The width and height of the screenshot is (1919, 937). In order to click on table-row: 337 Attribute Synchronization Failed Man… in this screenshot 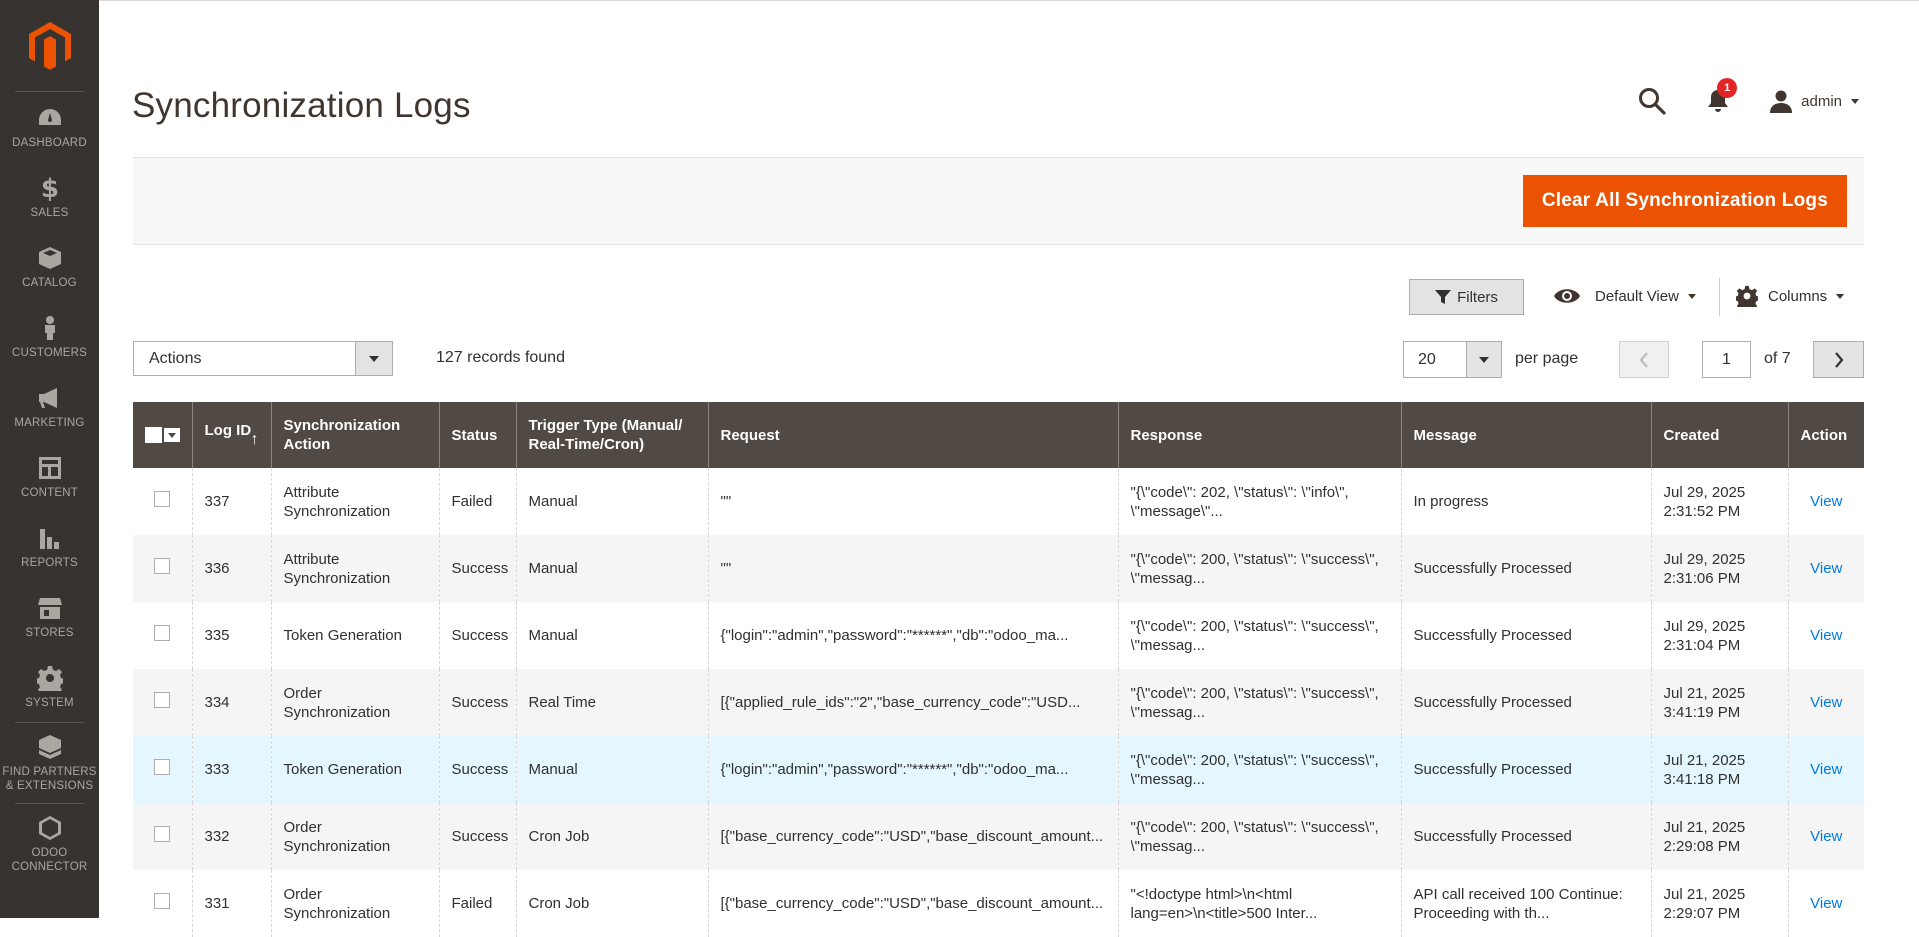, I will do `click(998, 501)`.